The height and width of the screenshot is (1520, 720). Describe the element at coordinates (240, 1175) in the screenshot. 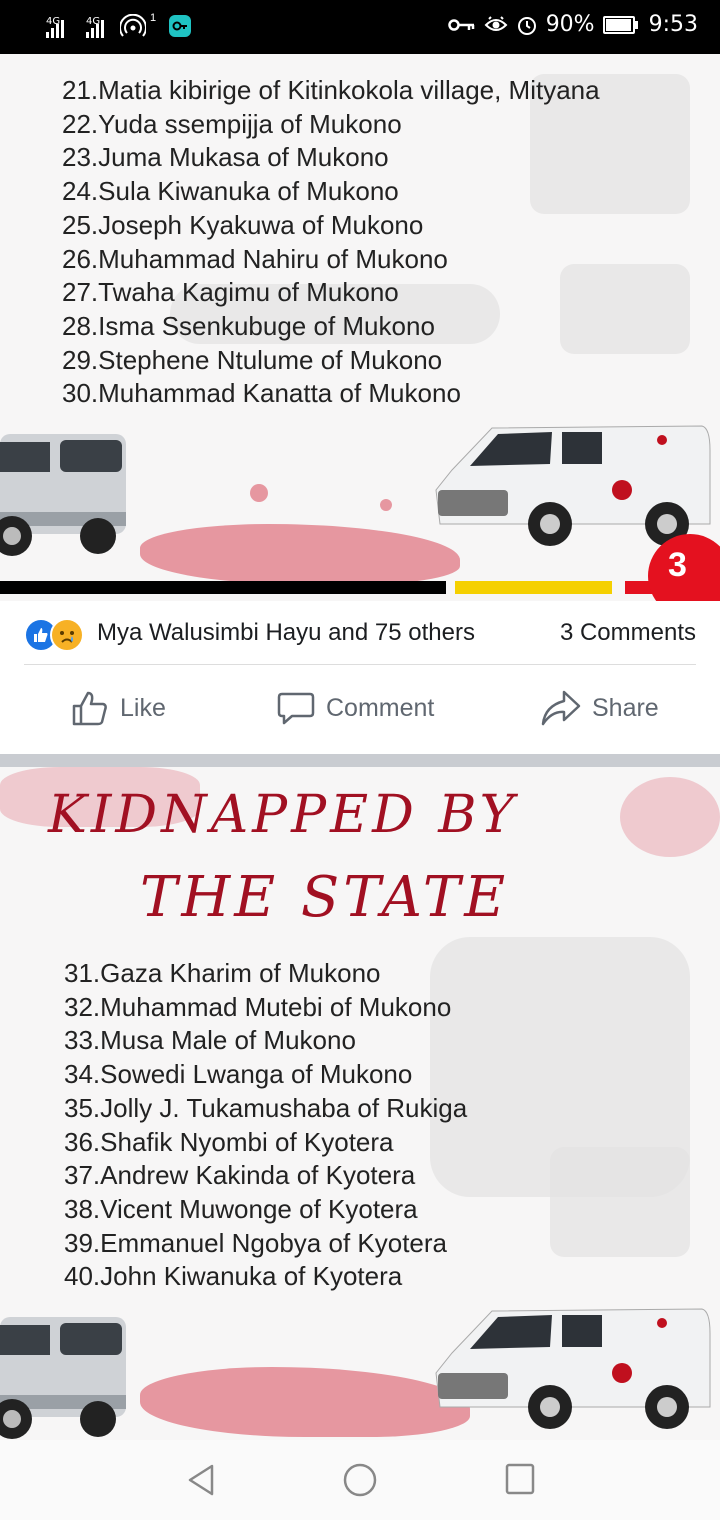

I see `list-item: 37.Andrew Kakinda of Kyotera` at that location.